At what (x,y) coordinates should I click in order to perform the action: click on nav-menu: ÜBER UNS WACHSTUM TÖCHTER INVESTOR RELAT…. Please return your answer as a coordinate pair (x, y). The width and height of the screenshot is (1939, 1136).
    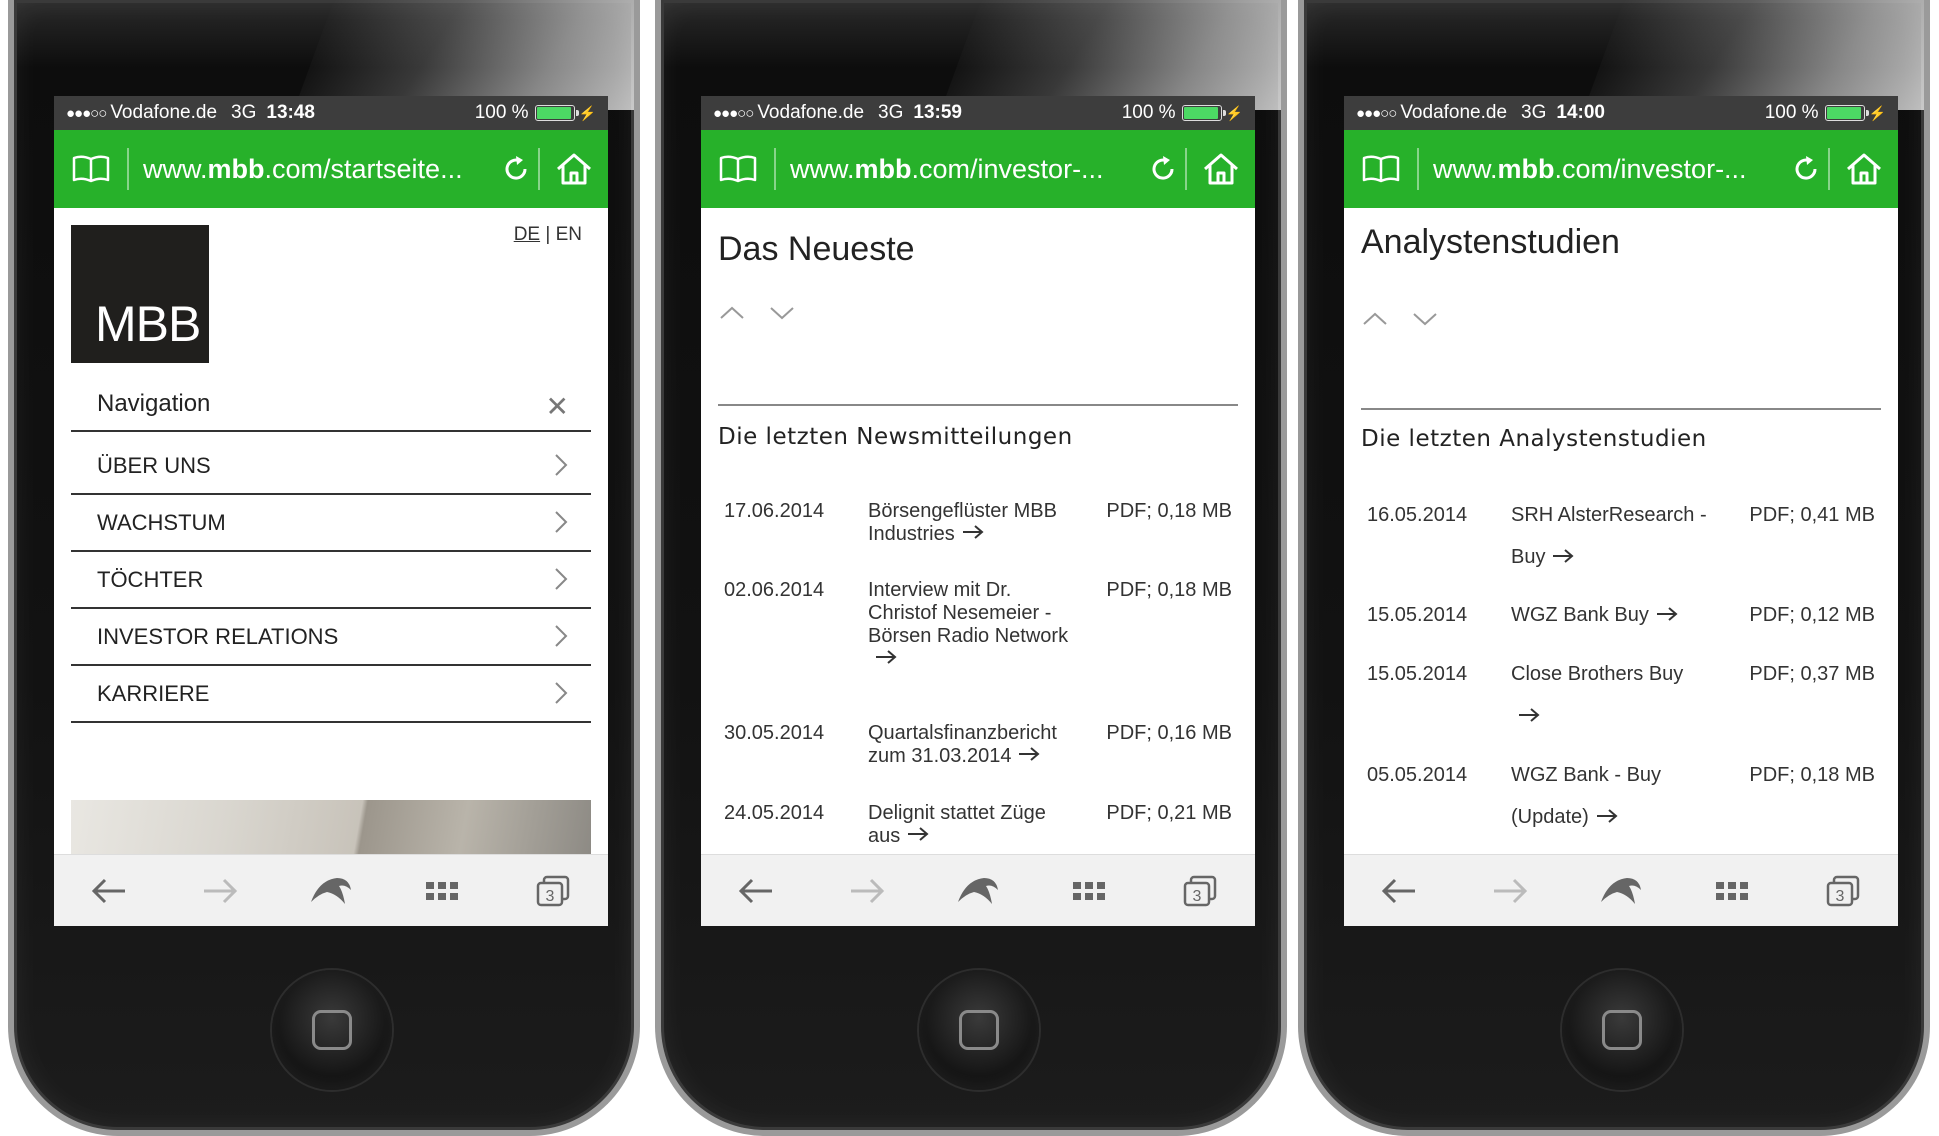
    Looking at the image, I should click on (331, 580).